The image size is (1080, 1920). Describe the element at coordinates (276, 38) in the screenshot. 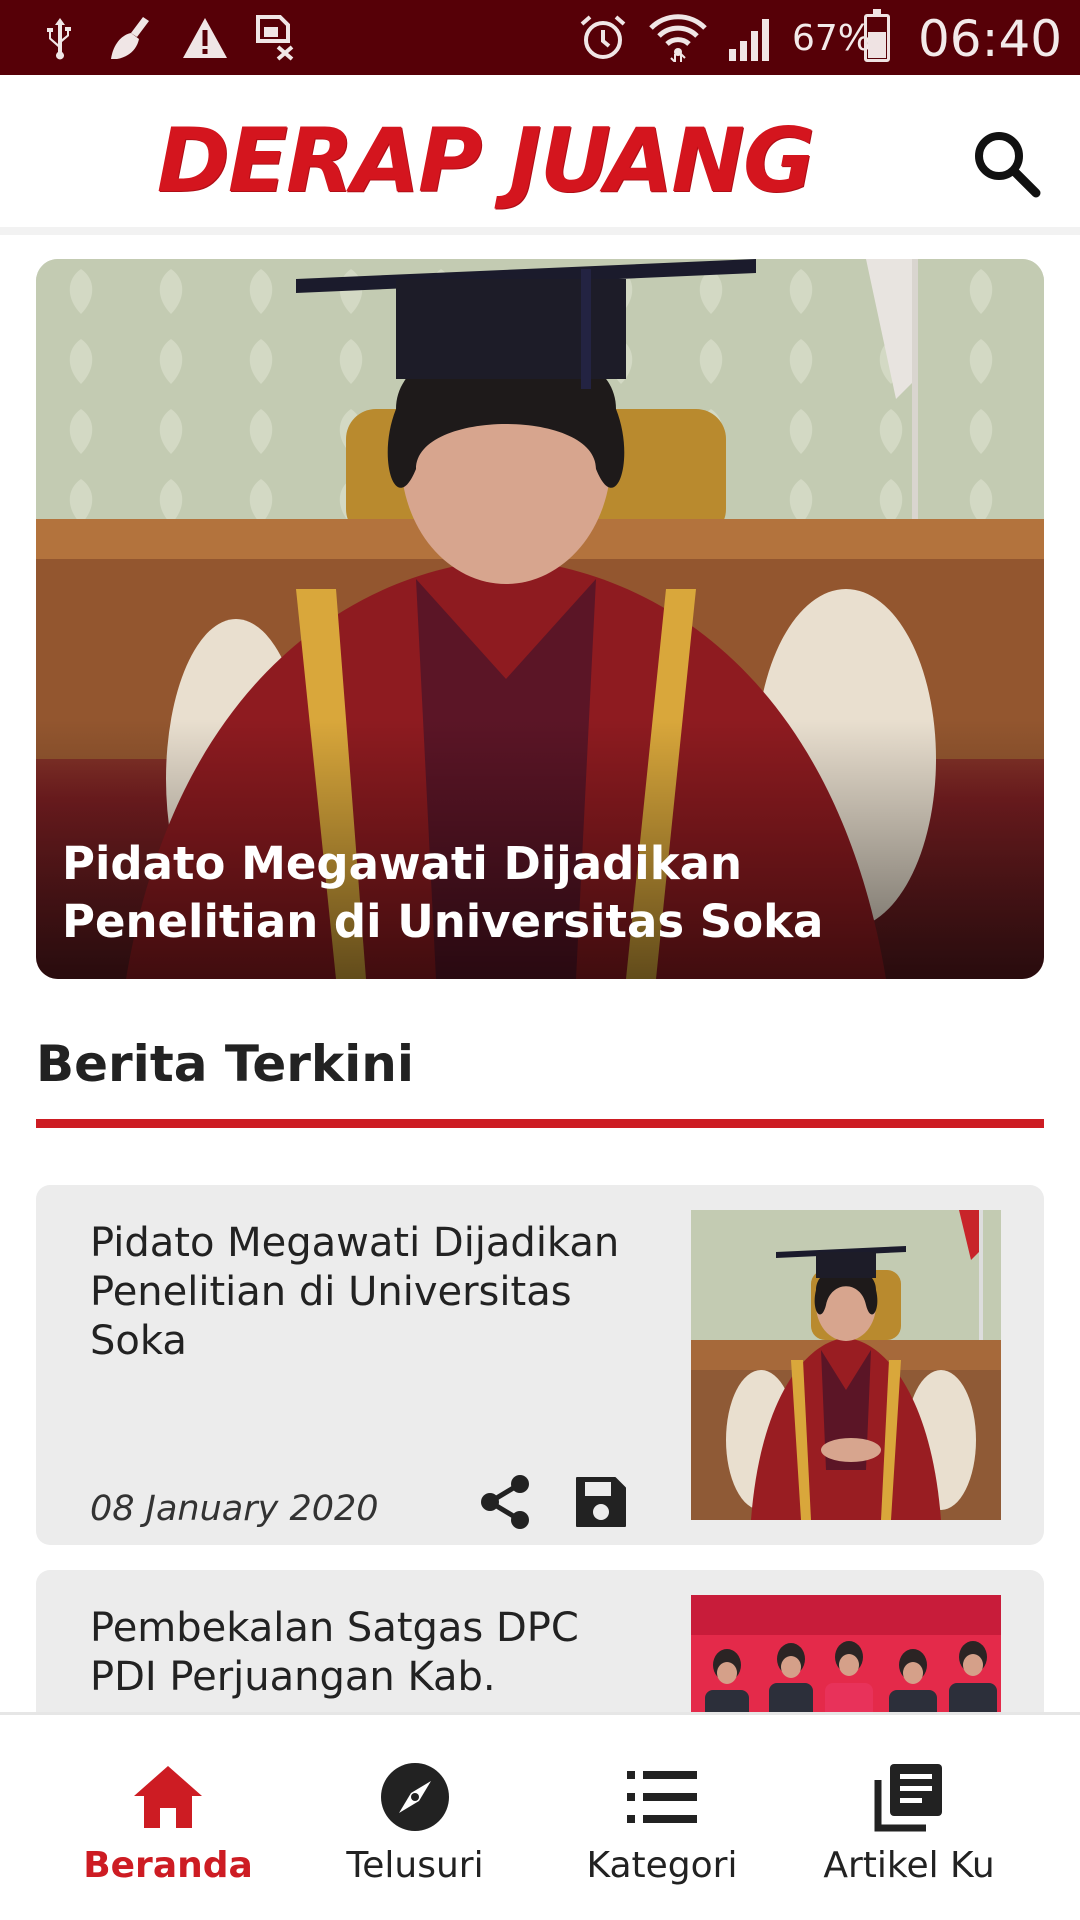

I see `no-sim-icon` at that location.